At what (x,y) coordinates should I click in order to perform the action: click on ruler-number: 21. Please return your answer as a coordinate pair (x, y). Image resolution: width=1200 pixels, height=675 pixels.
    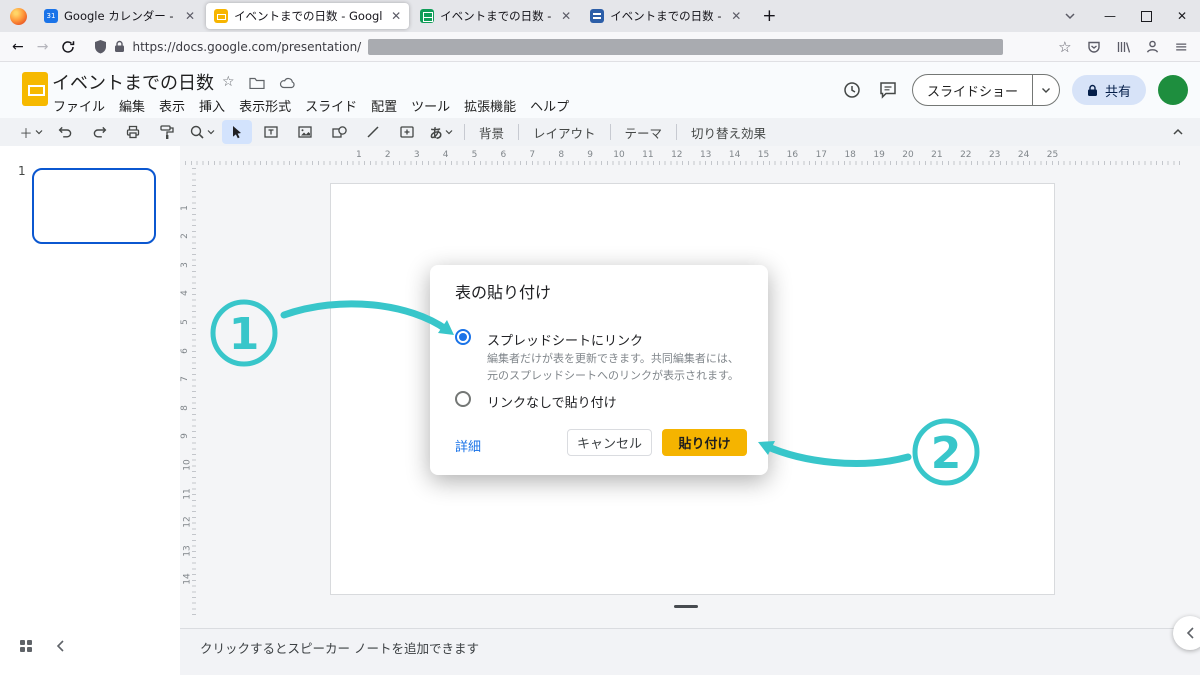
    Looking at the image, I should click on (937, 155).